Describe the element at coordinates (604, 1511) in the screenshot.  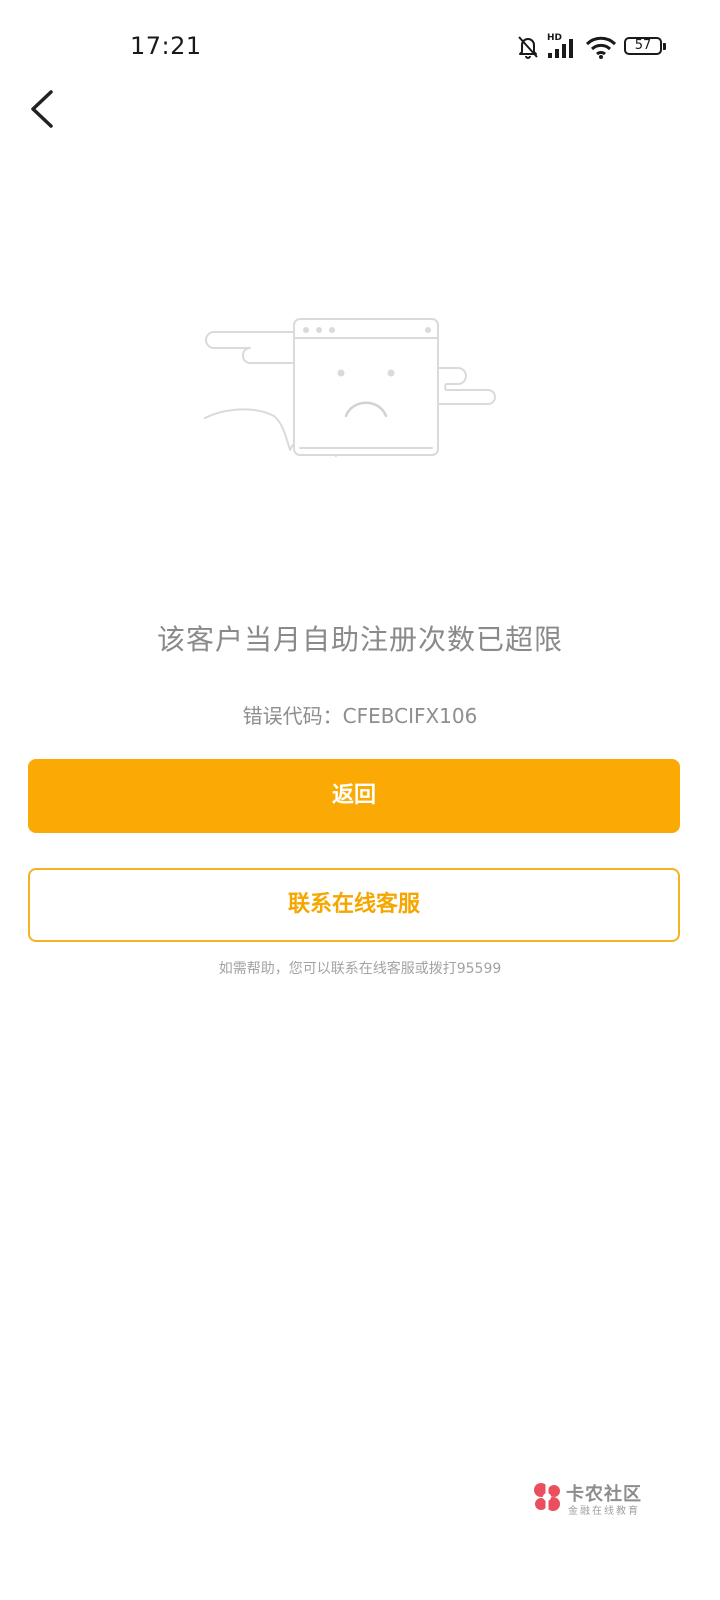
I see `watermark-subtitle: 金融在线教育` at that location.